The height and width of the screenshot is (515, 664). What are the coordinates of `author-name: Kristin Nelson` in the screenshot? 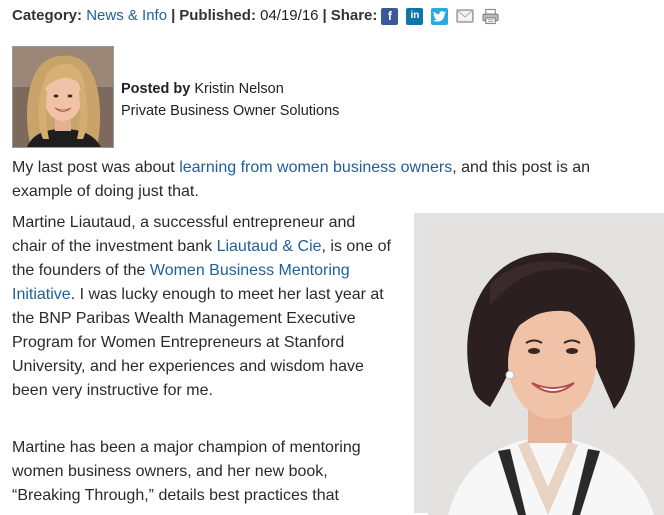 It's located at (239, 89).